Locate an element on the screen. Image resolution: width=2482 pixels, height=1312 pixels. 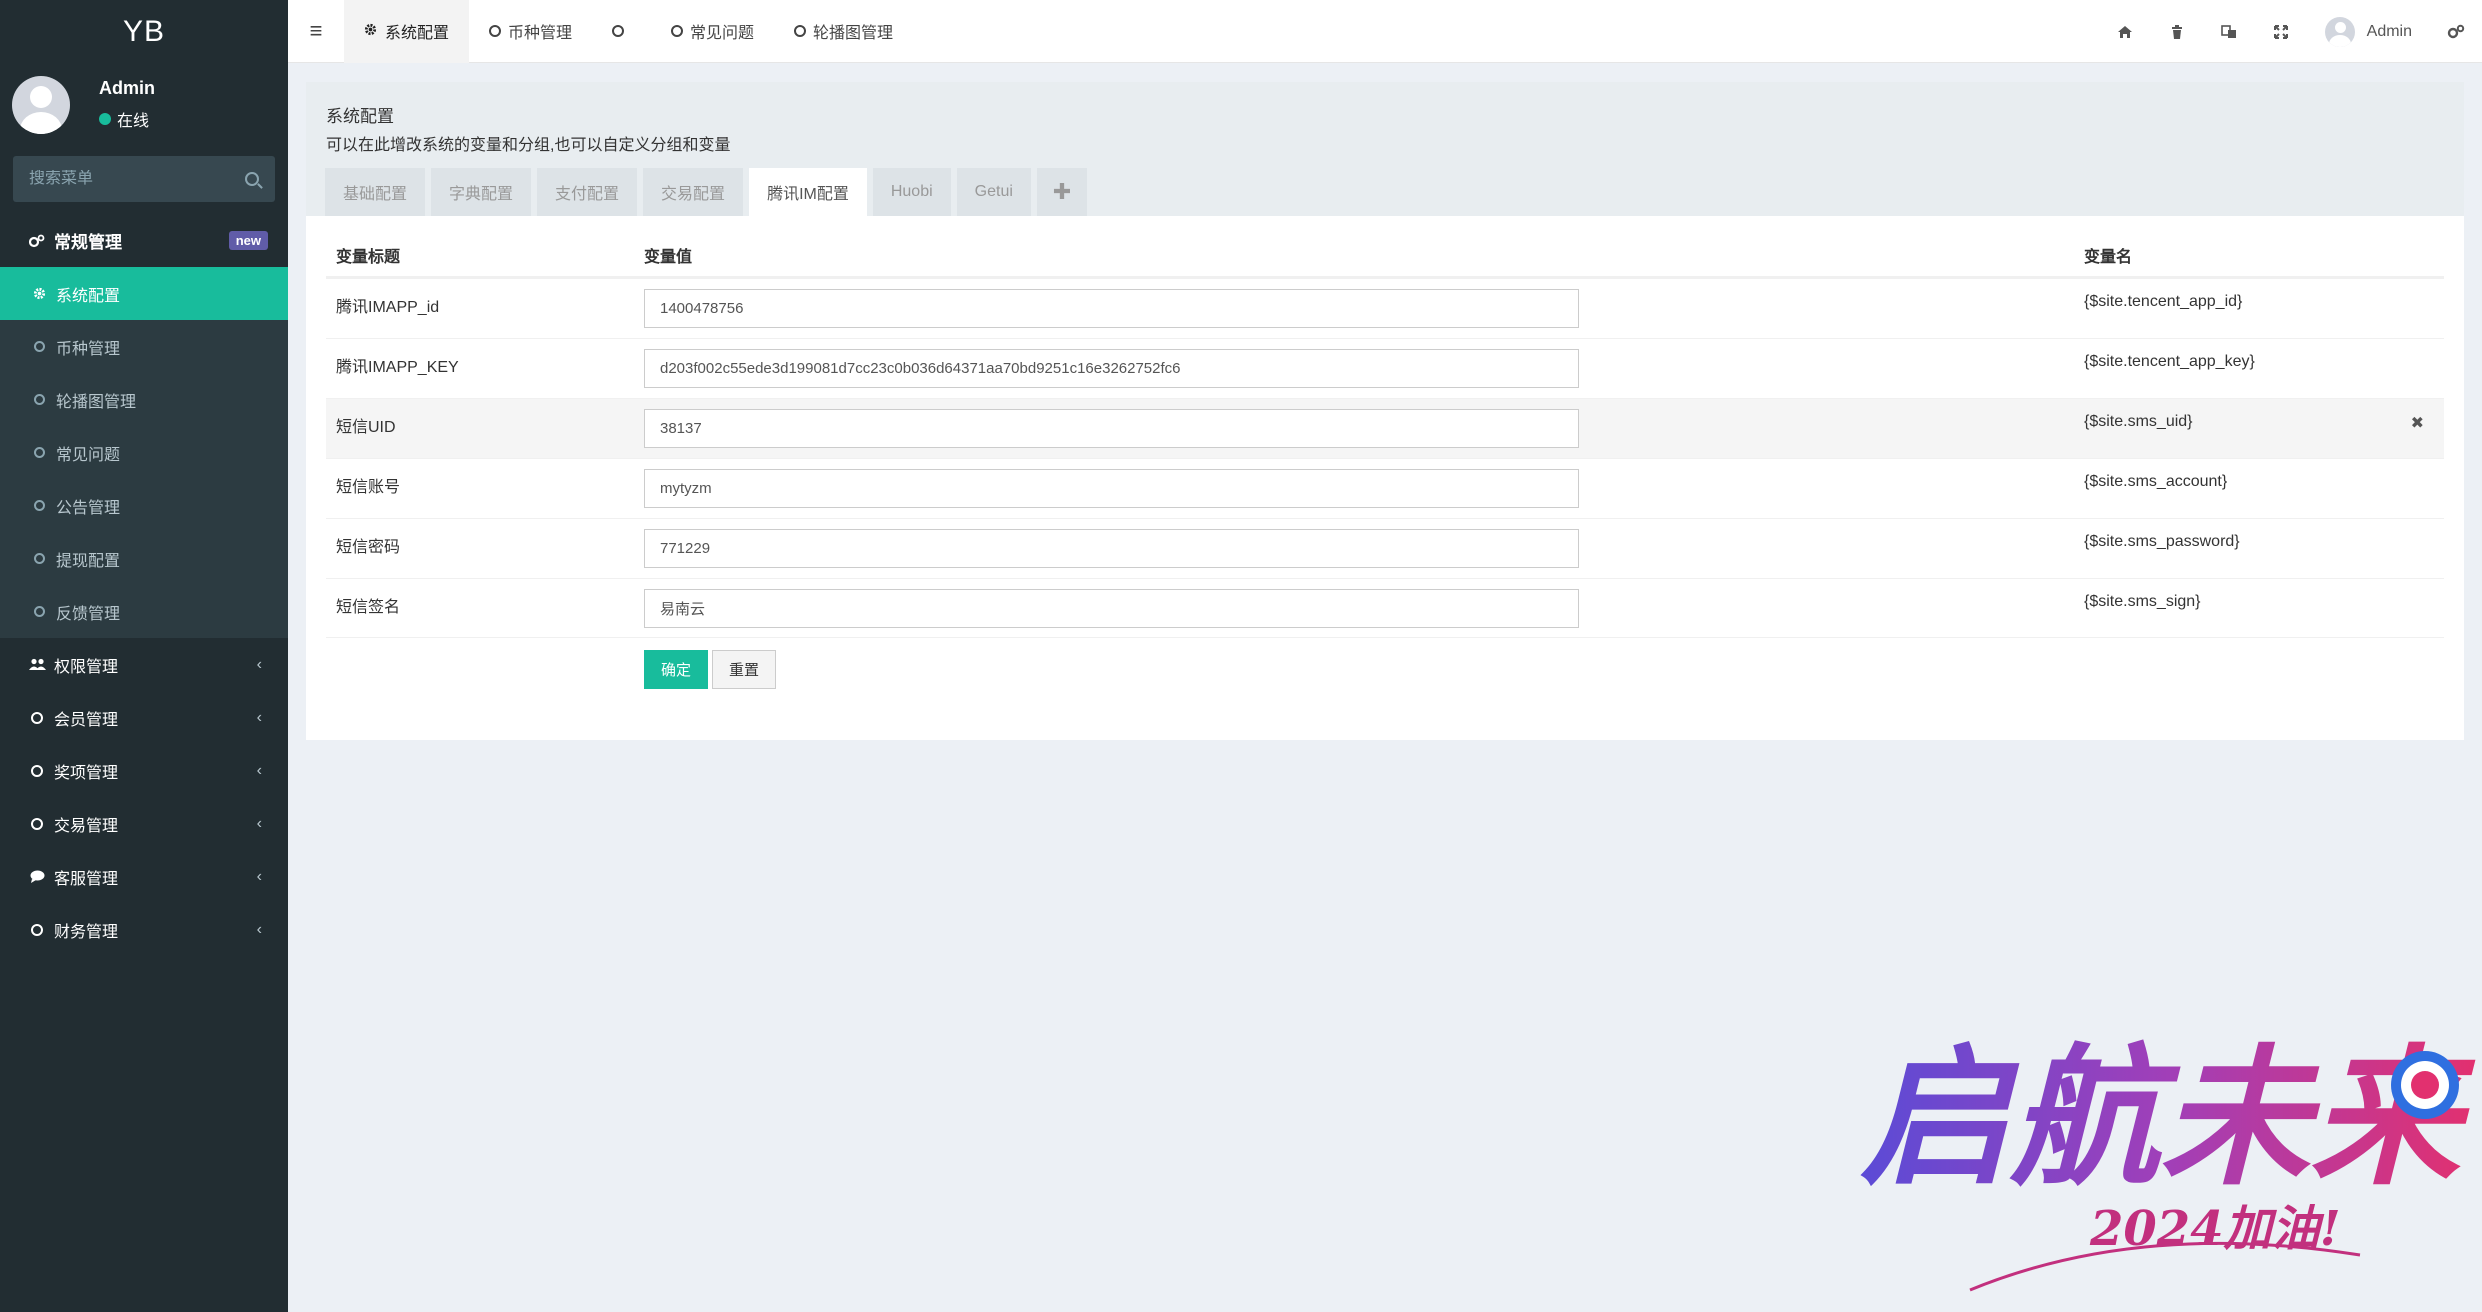
sidebar-item-finance: 财务管理 ‹ is located at coordinates (144, 929).